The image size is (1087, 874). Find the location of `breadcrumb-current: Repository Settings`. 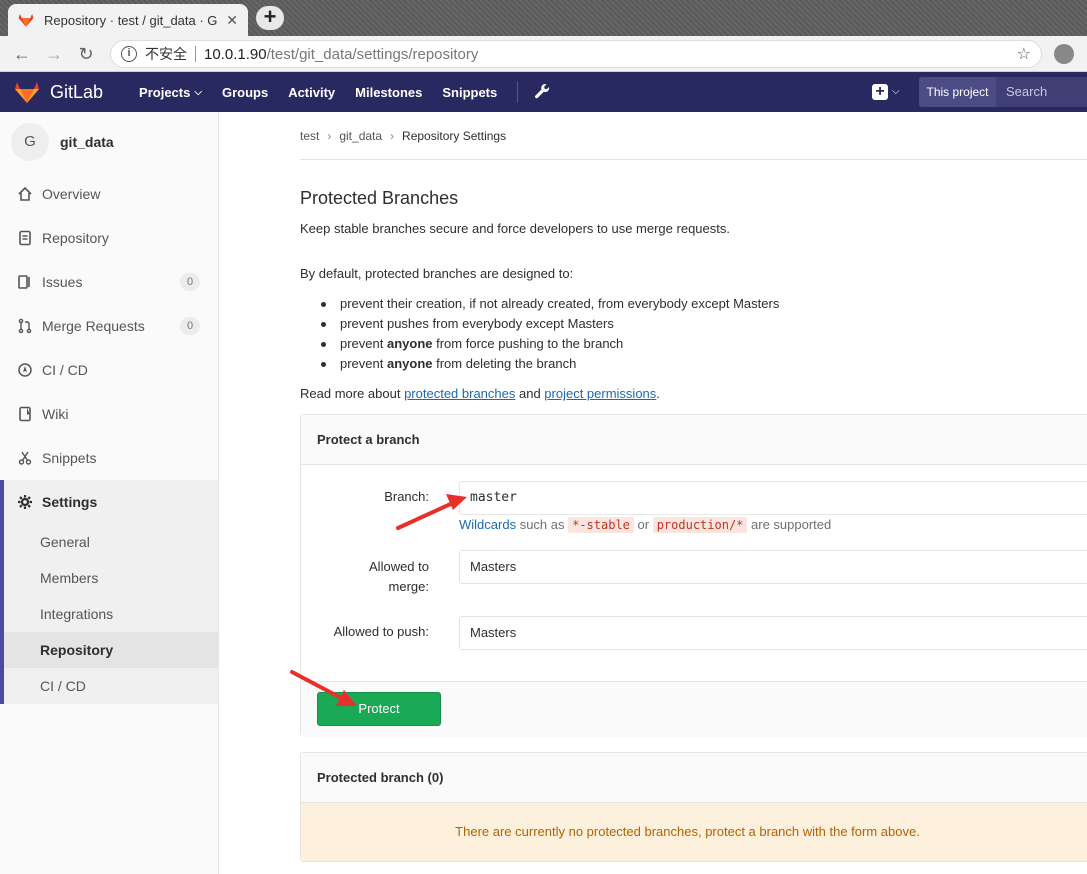

breadcrumb-current: Repository Settings is located at coordinates (454, 136).